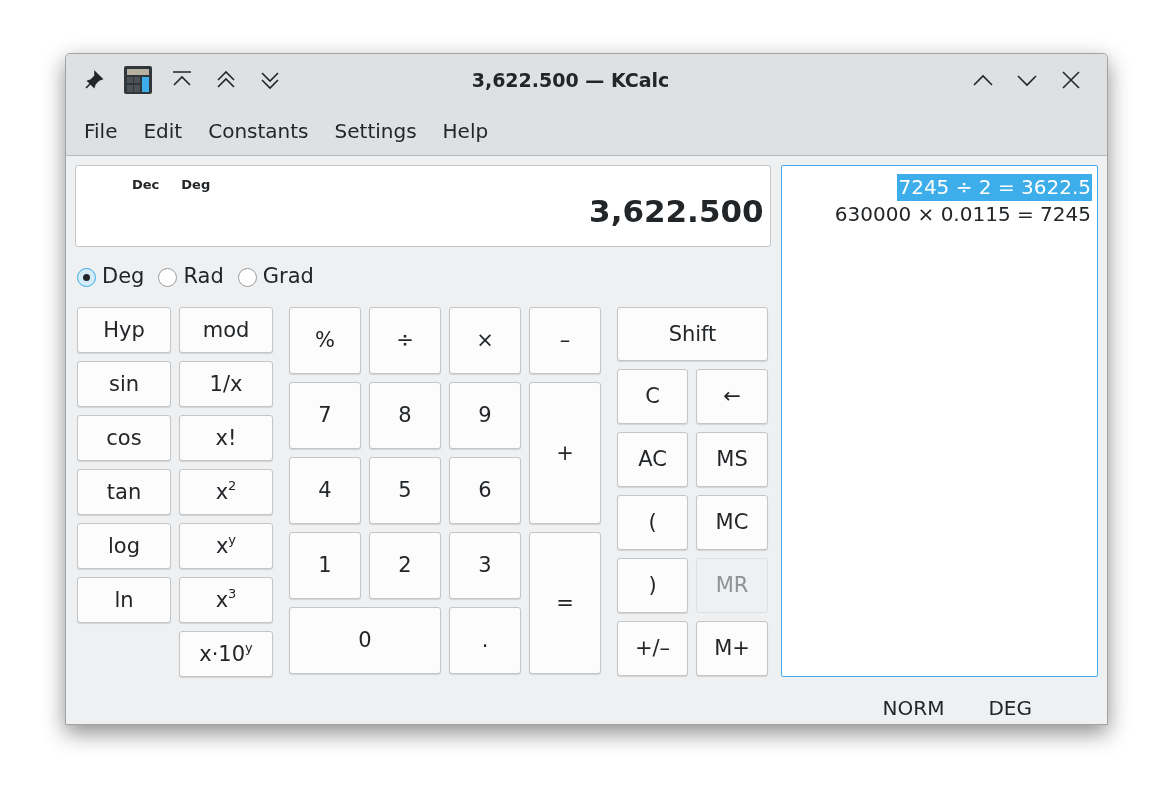 The image size is (1173, 803). What do you see at coordinates (375, 130) in the screenshot?
I see `menu-item: Settings` at bounding box center [375, 130].